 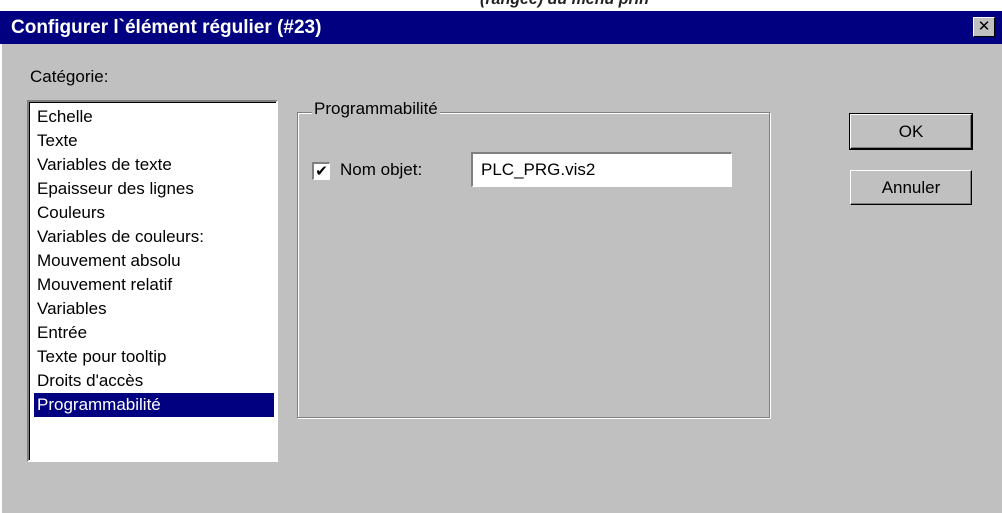 I want to click on dialog-titlebar: Configurer l`élément régulier (#23) ✕, so click(x=501, y=27).